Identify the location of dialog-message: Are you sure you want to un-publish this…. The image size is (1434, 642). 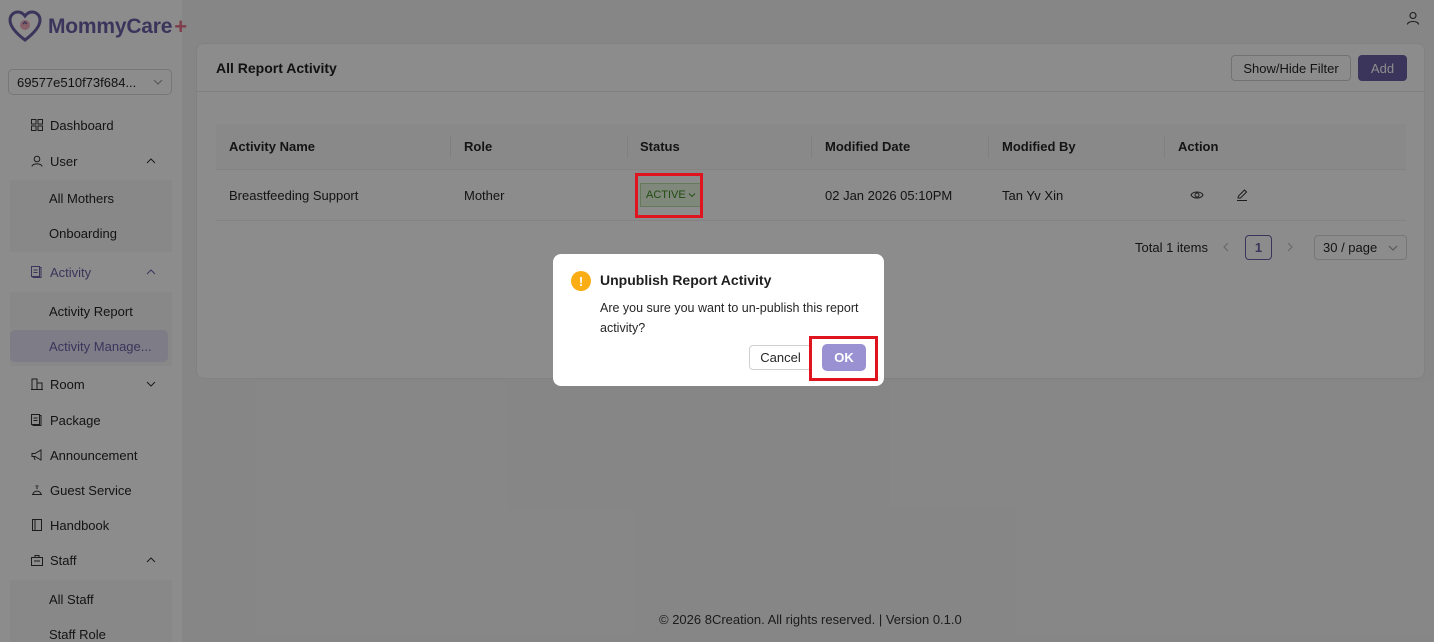
(729, 318).